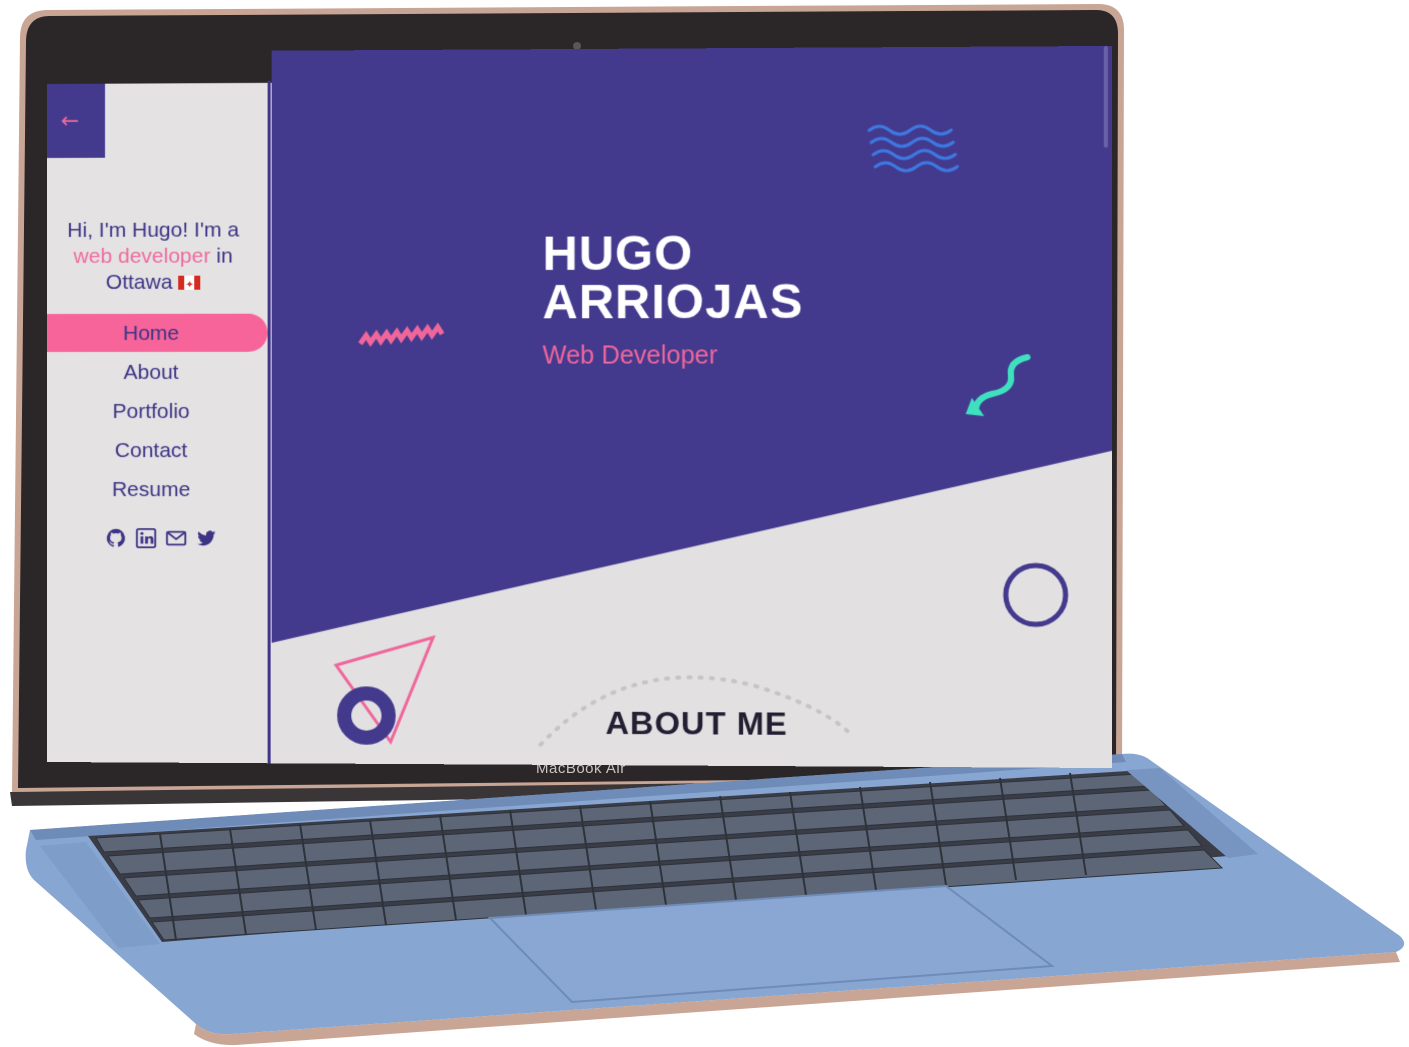 The width and height of the screenshot is (1409, 1047). What do you see at coordinates (366, 715) in the screenshot?
I see `donut-decoration` at bounding box center [366, 715].